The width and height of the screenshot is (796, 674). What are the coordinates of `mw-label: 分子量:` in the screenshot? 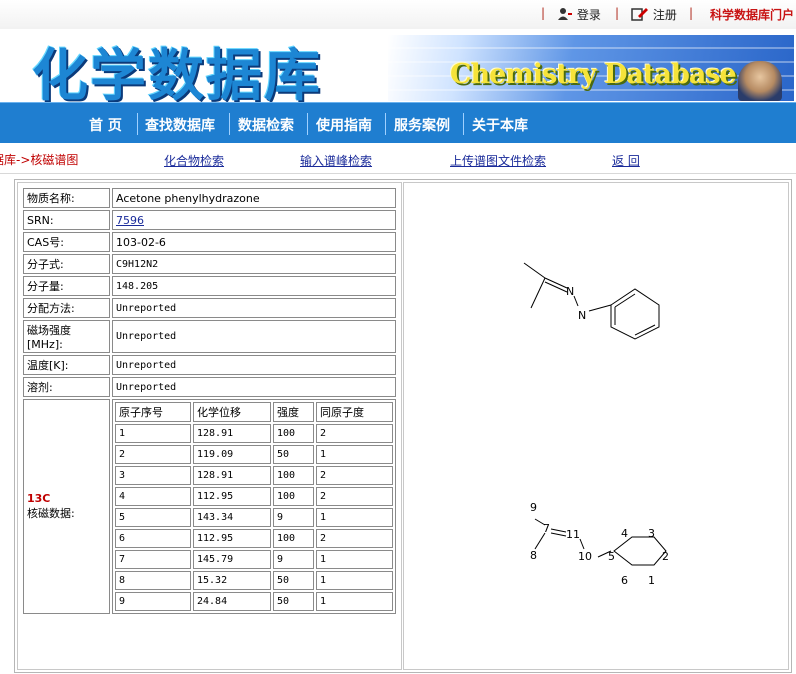 It's located at (66, 286).